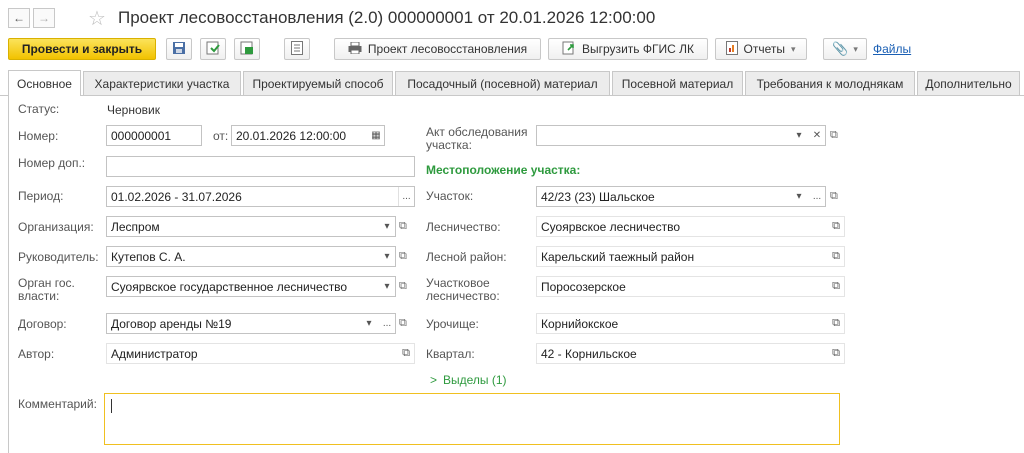 This screenshot has height=453, width=1024. What do you see at coordinates (569, 49) in the screenshot?
I see `export-icon` at bounding box center [569, 49].